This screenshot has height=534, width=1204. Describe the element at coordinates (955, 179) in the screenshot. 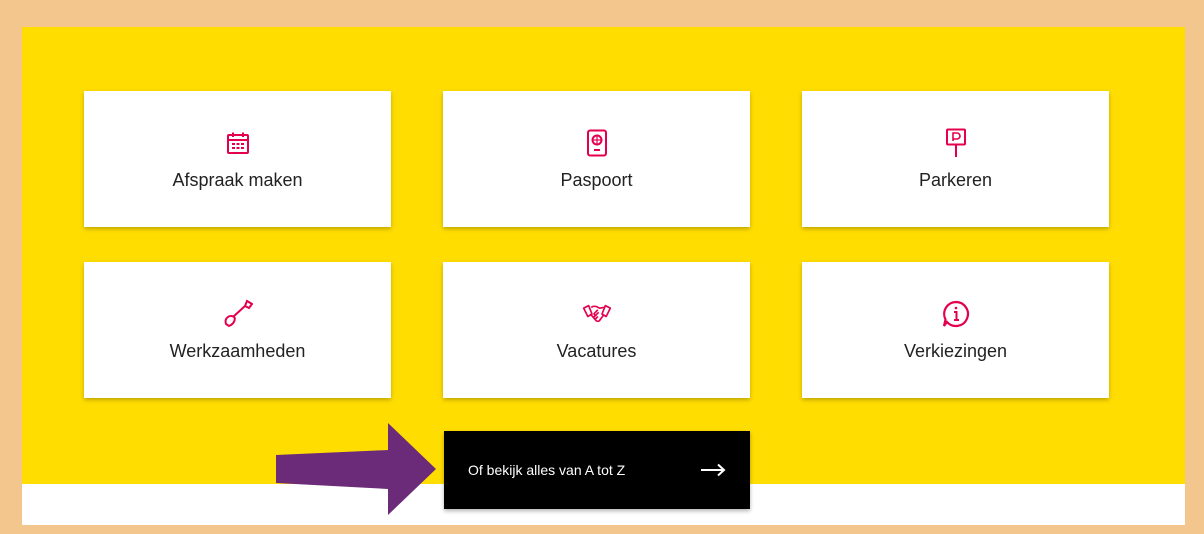

I see `tile-label: Parkeren` at that location.